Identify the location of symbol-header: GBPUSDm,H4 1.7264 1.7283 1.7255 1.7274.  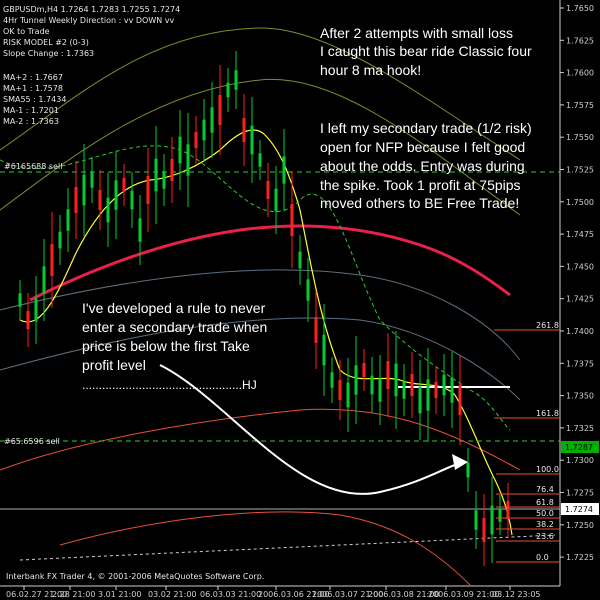
(91, 9).